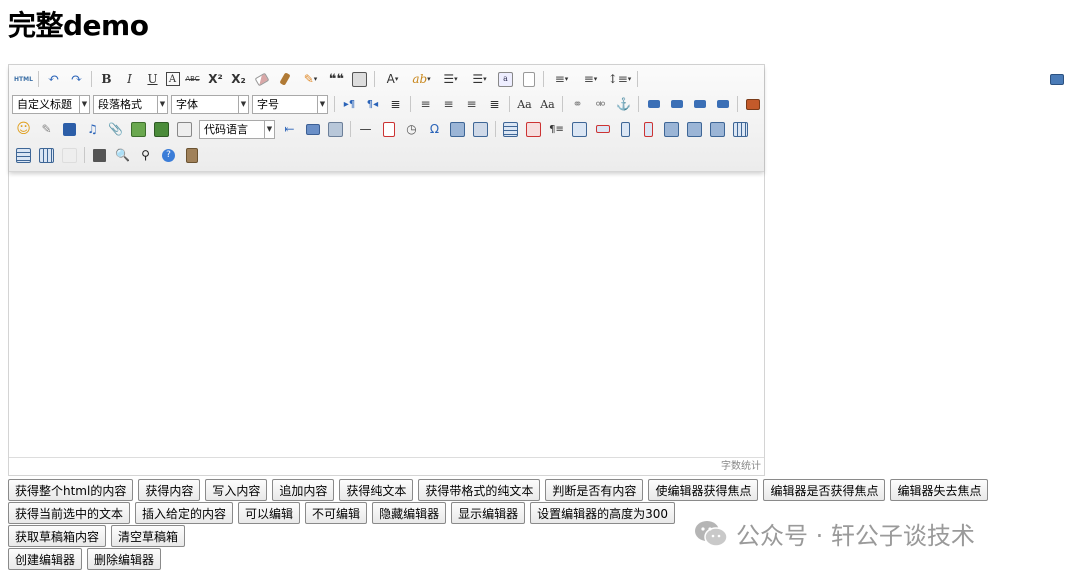 The width and height of the screenshot is (1080, 577). I want to click on rowspacingbottom-icon: ≡ ▾, so click(591, 79).